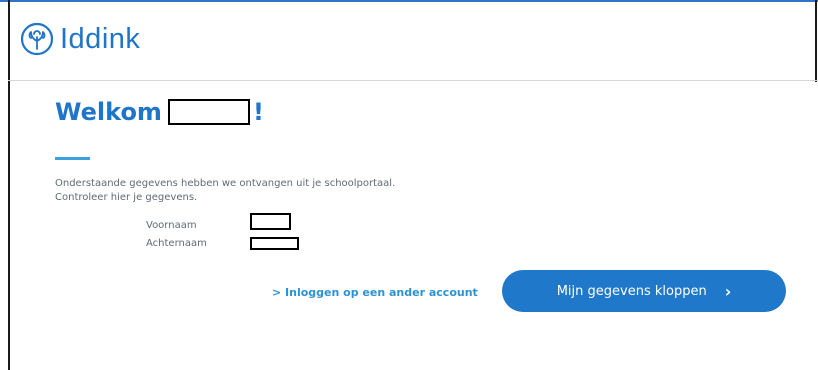 The width and height of the screenshot is (818, 370). I want to click on field-label-achternaam: Achternaam, so click(176, 243).